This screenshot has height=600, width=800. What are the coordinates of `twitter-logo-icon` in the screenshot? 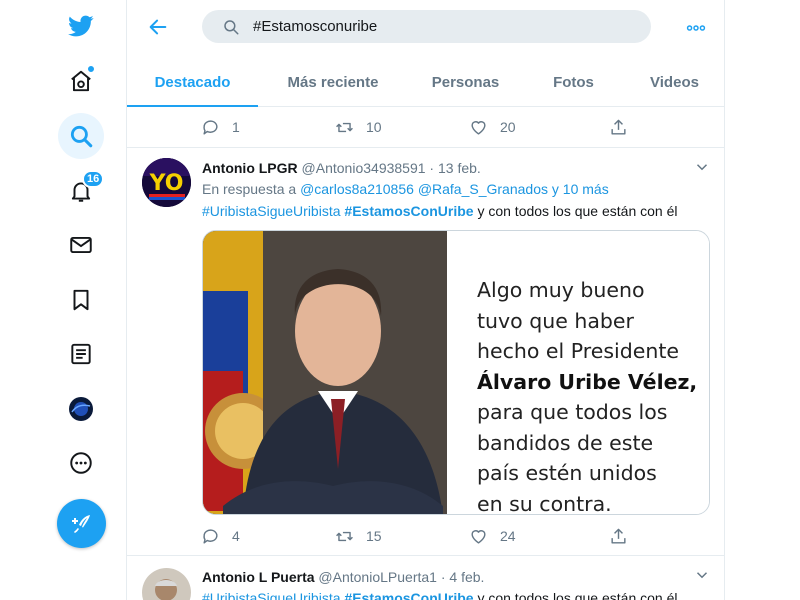 It's located at (81, 26).